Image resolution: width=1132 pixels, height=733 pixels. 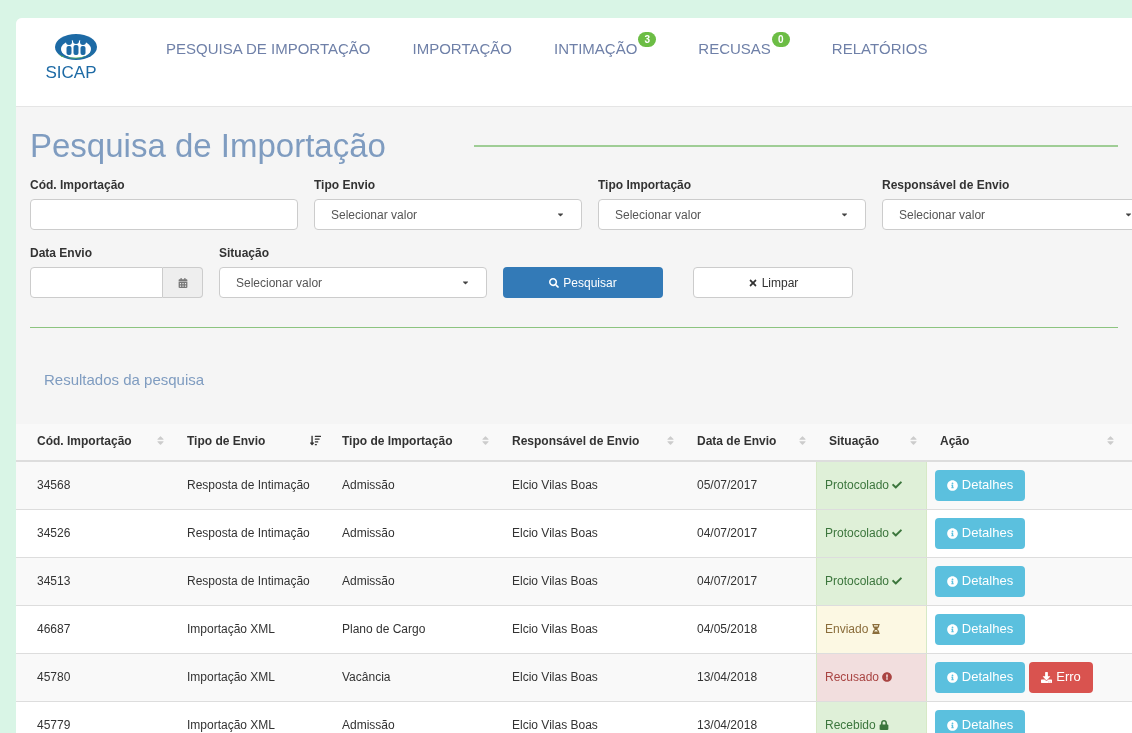 I want to click on column-header: Situação, so click(x=871, y=445).